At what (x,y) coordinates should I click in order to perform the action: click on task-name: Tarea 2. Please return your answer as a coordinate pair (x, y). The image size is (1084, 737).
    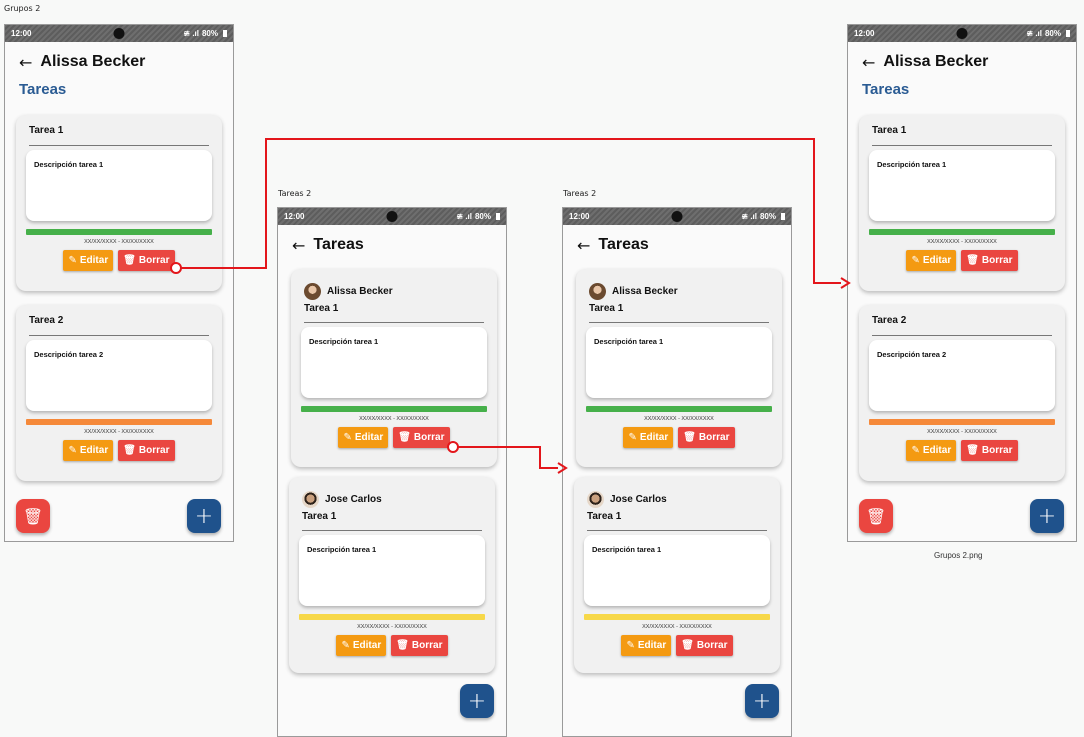
    Looking at the image, I should click on (46, 320).